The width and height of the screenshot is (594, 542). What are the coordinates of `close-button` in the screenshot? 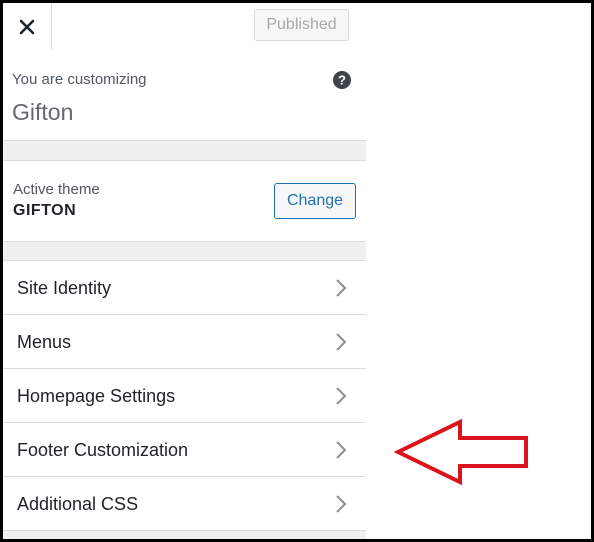 It's located at (27, 26).